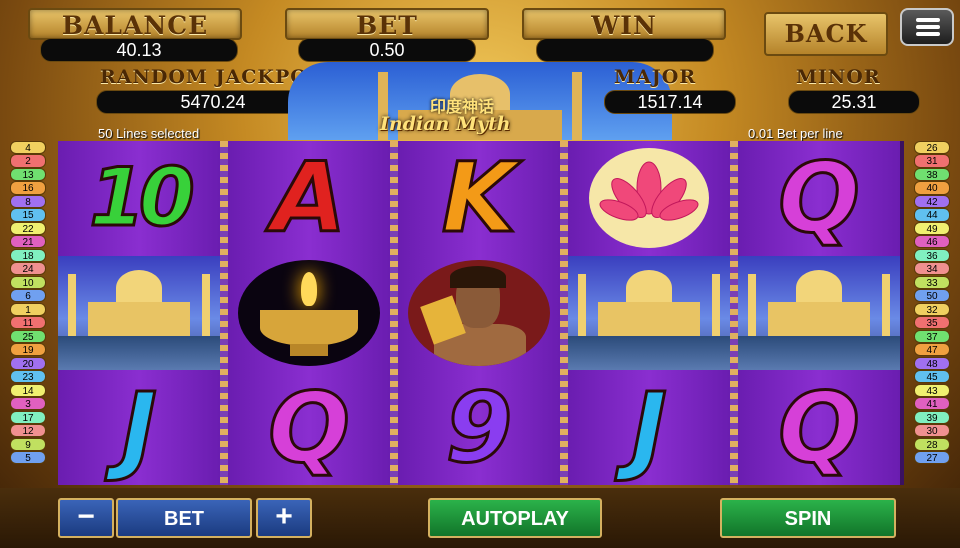 Image resolution: width=960 pixels, height=548 pixels. I want to click on payline-marker: 3, so click(28, 404).